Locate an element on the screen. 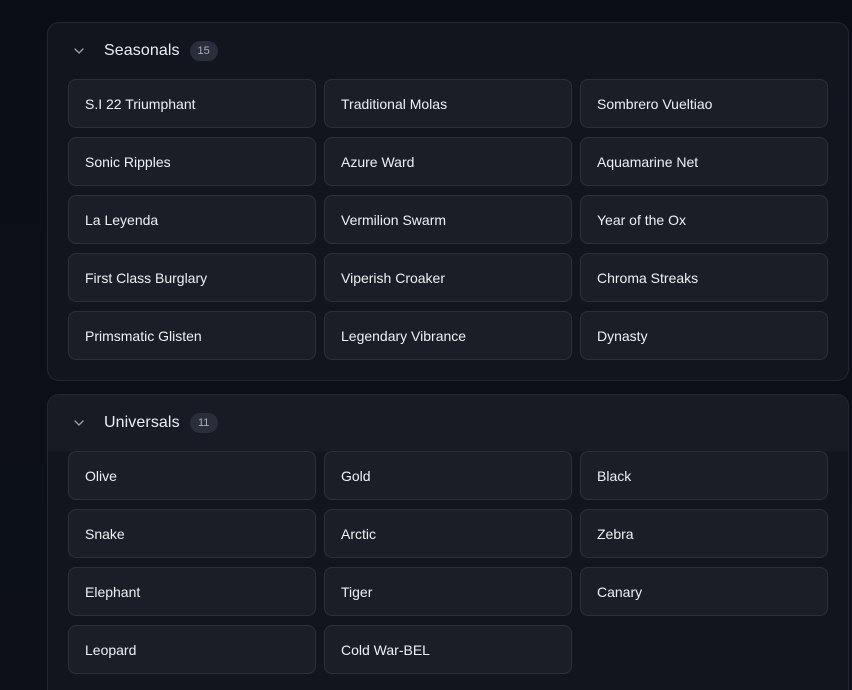 This screenshot has height=690, width=852. item-card: Primsmatic Glisten is located at coordinates (192, 335).